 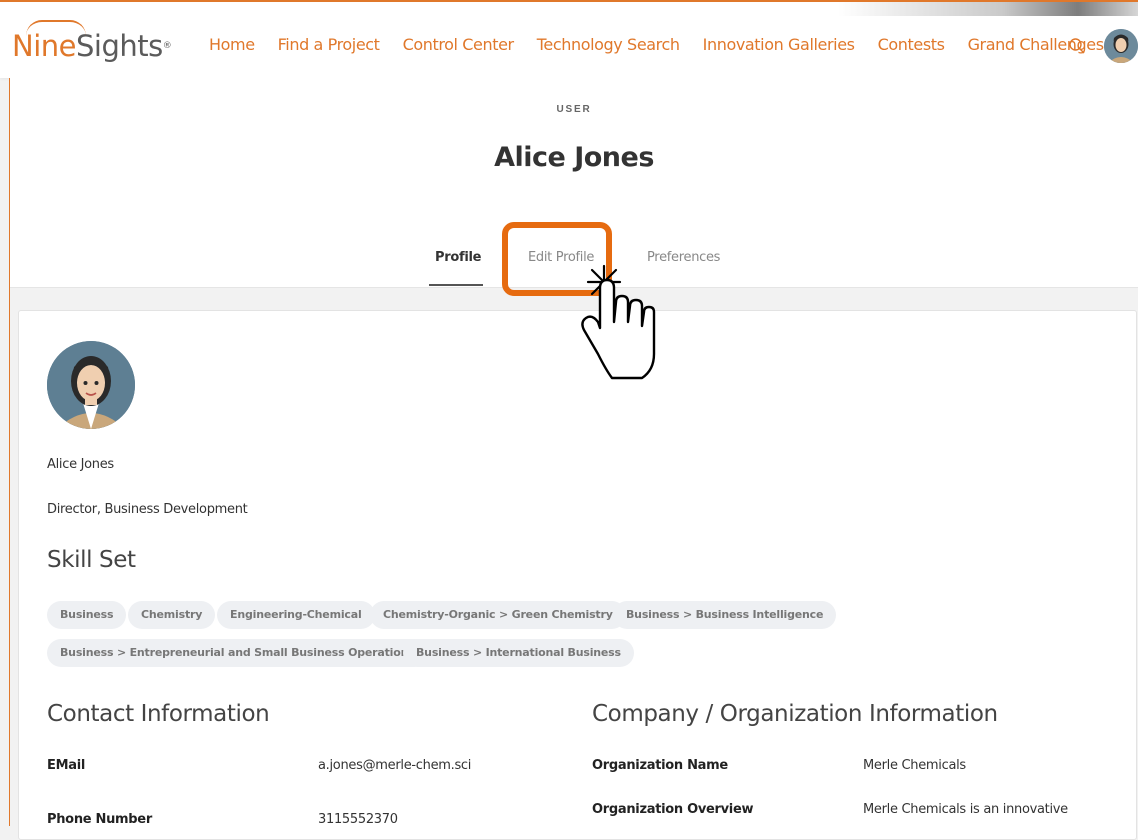 I want to click on skill-chip: Business > International Business, so click(x=518, y=653).